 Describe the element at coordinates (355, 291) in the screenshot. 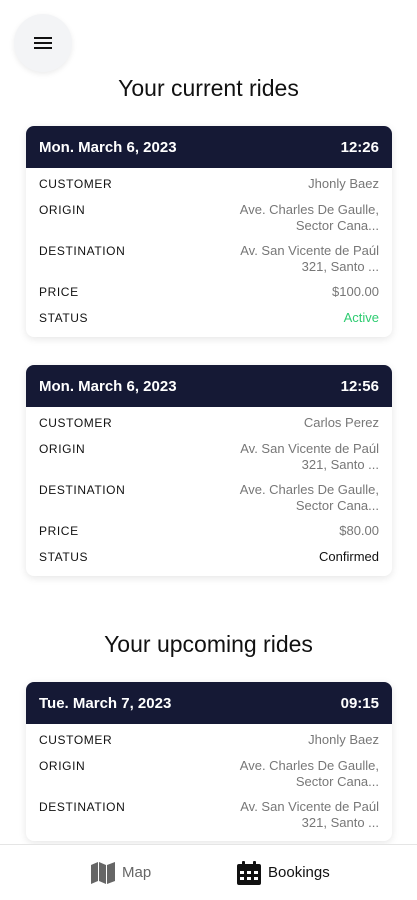

I see `price-value: $100.00` at that location.